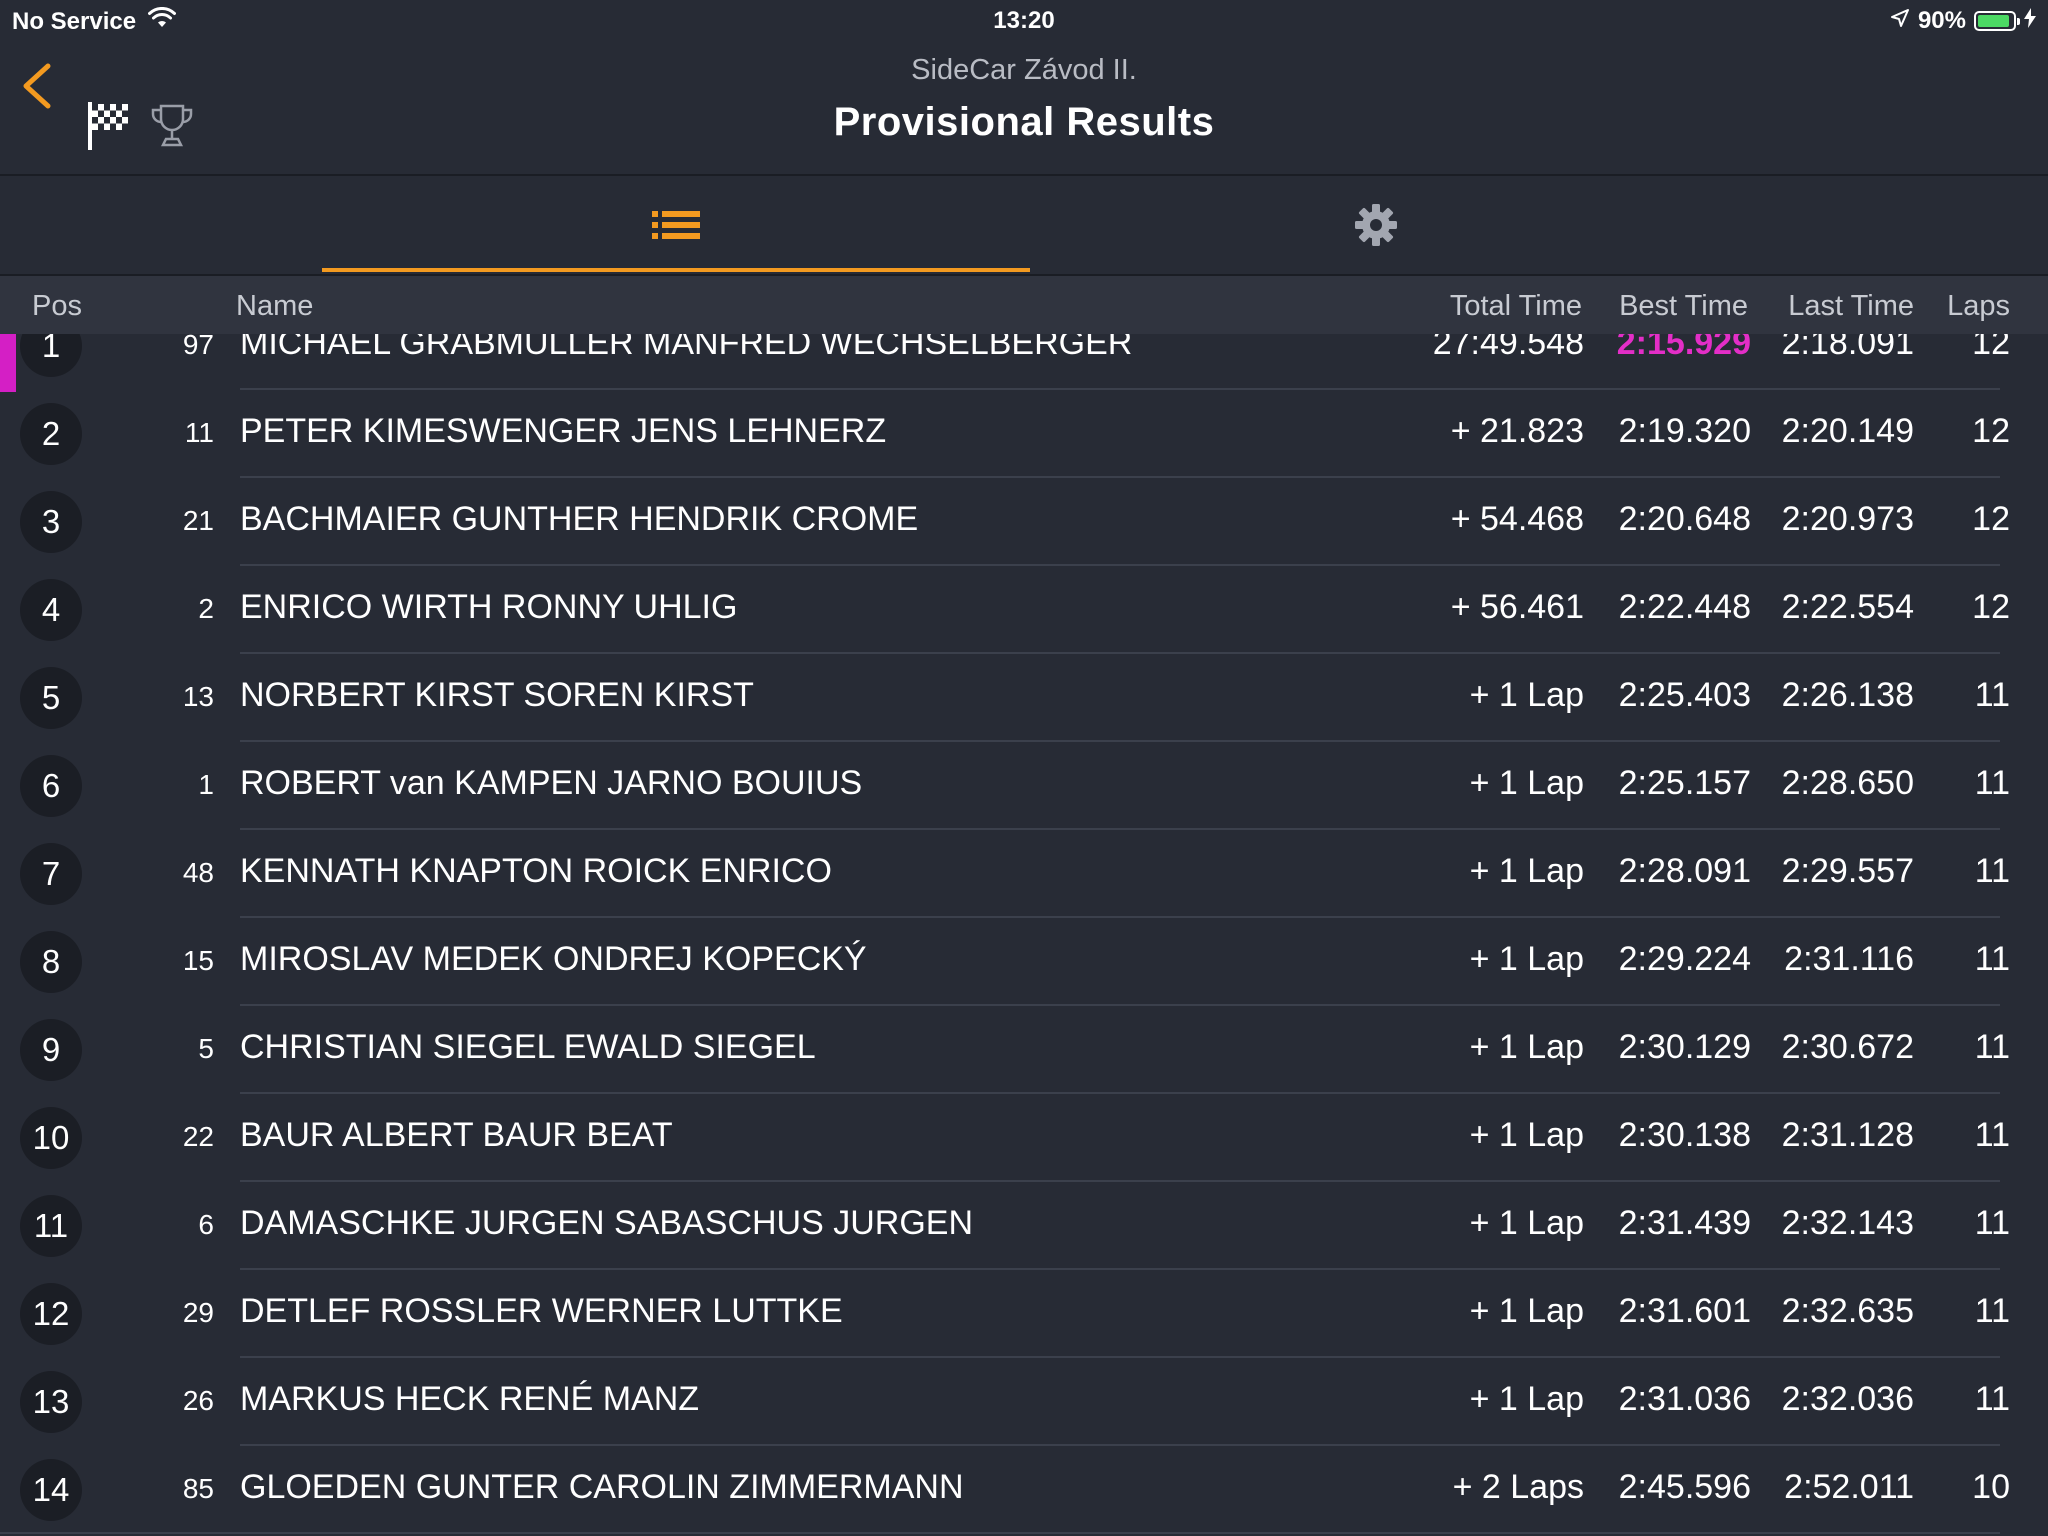 This screenshot has width=2048, height=1536. Describe the element at coordinates (528, 1047) in the screenshot. I see `rider-names: CHRISTIAN SIEGEL EWALD SIEGEL` at that location.